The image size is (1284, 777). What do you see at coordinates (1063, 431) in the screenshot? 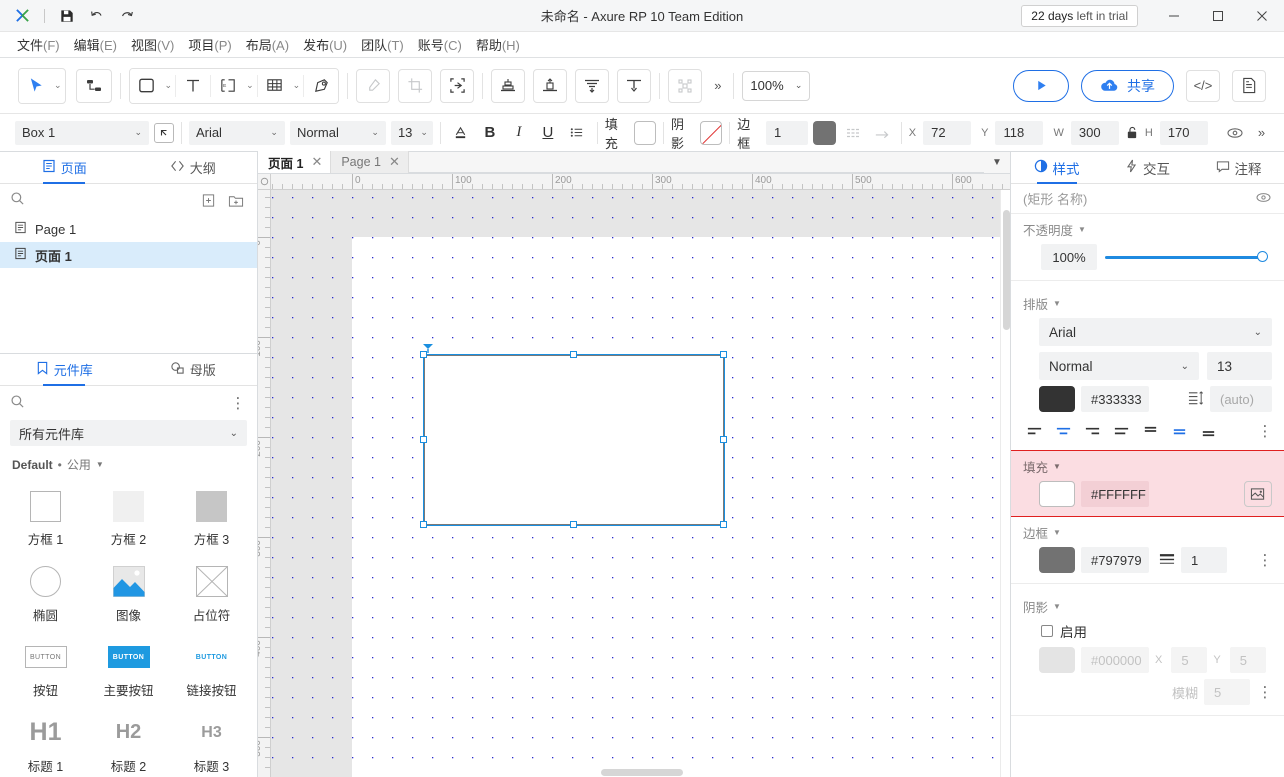
I see `align-text-center-icon` at bounding box center [1063, 431].